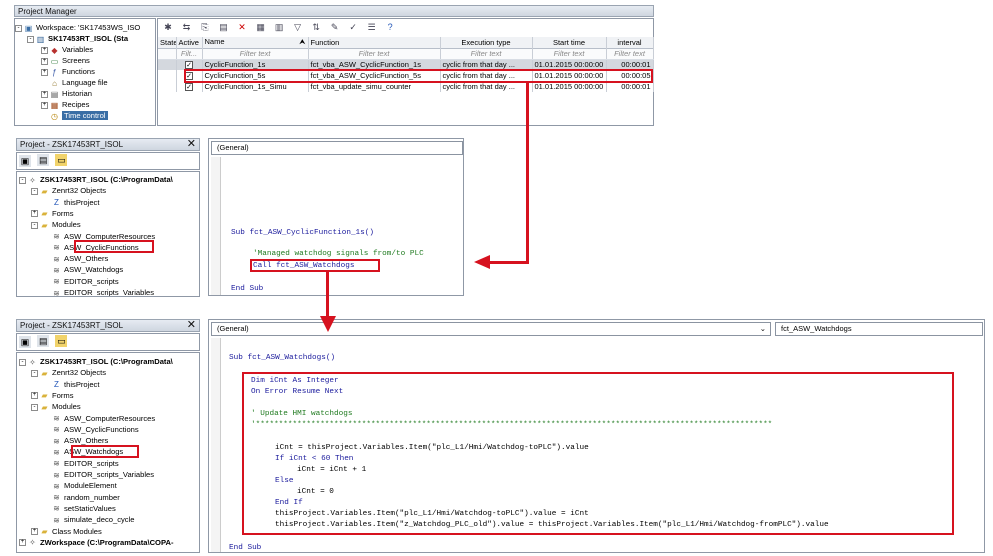 The height and width of the screenshot is (556, 993). I want to click on tree-item: ≋ random_number, so click(81, 497).